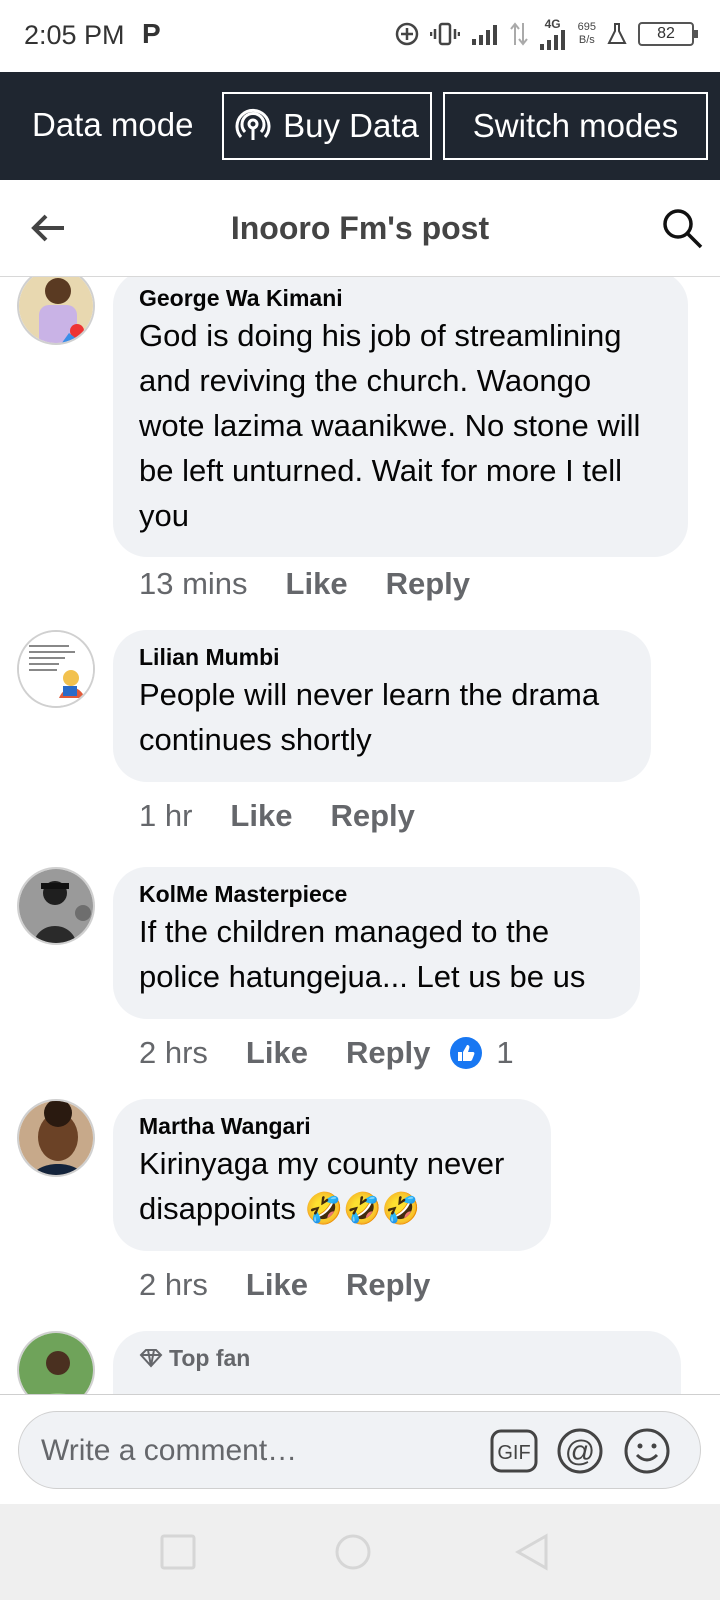 This screenshot has width=720, height=1600. I want to click on comment-bubble: Top fan, so click(397, 1362).